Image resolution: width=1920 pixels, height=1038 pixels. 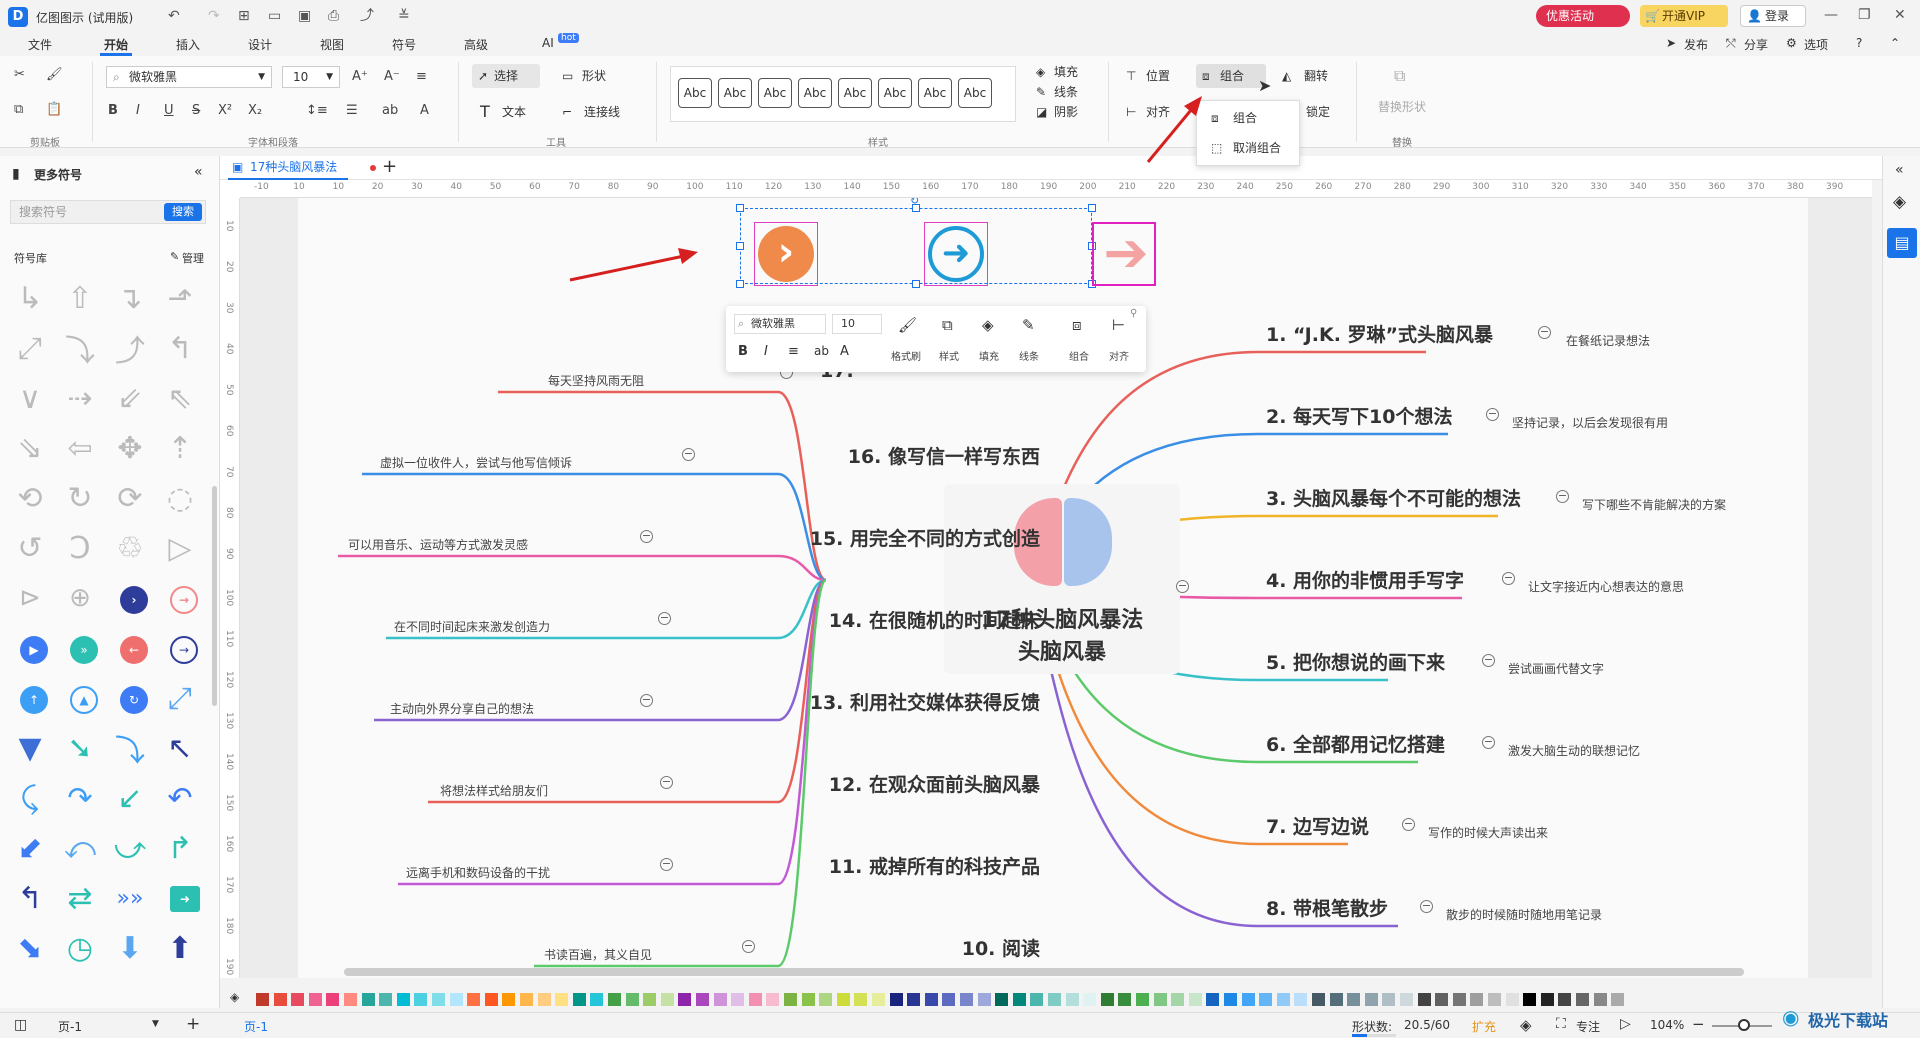 I want to click on restore-icon: ❐, so click(x=1864, y=15).